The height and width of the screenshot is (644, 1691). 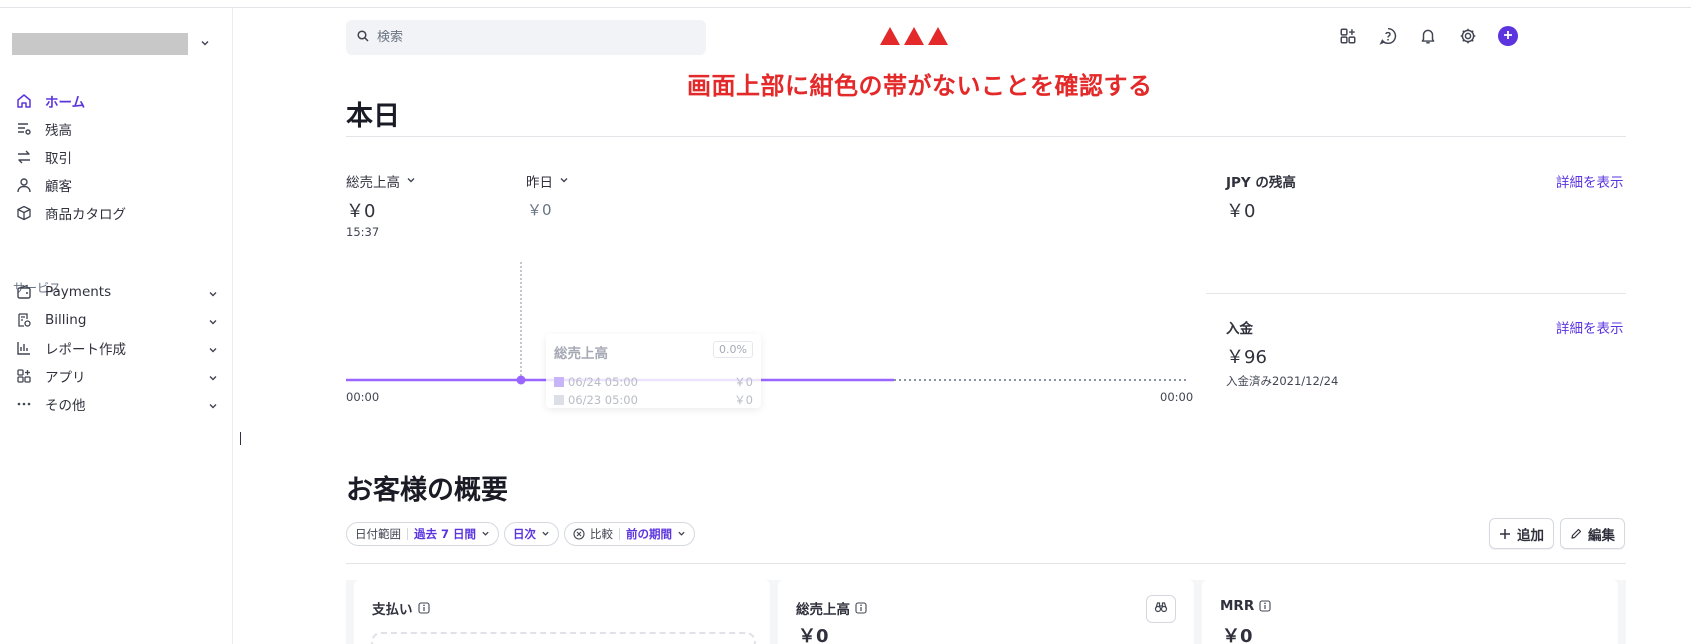 What do you see at coordinates (24, 213) in the screenshot?
I see `product-catalog-icon` at bounding box center [24, 213].